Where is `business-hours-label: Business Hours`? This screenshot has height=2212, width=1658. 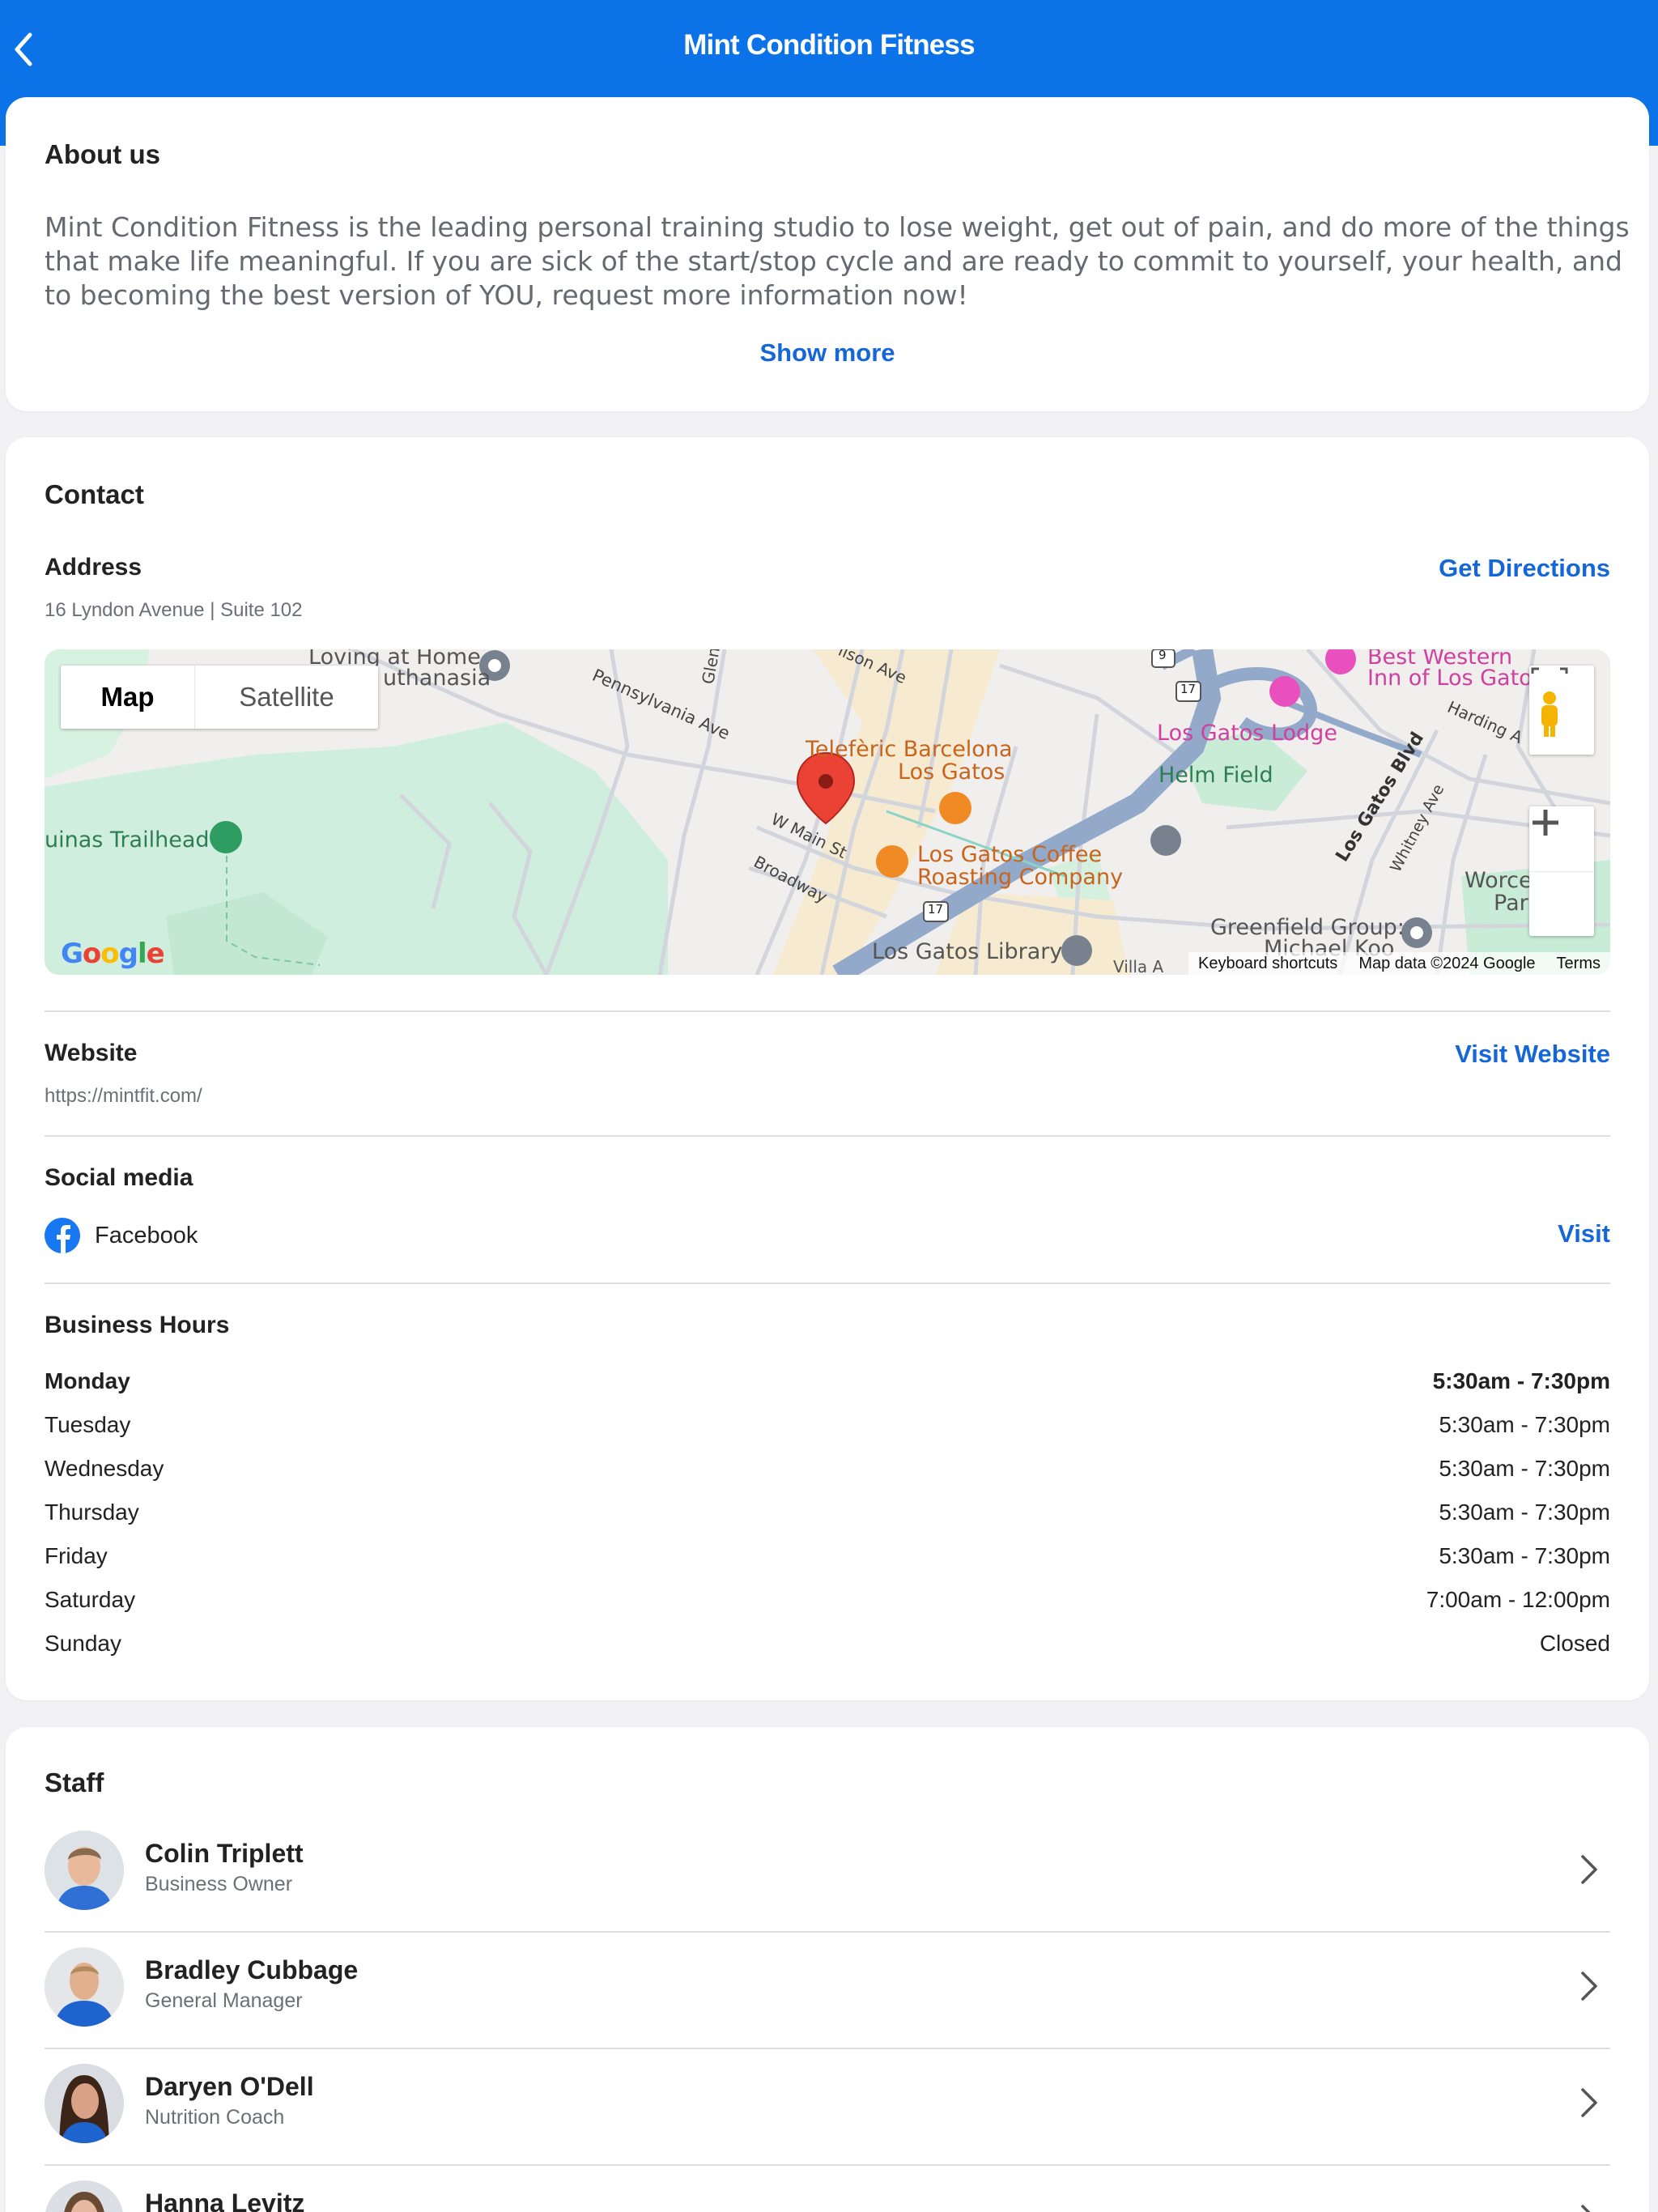 business-hours-label: Business Hours is located at coordinates (137, 1325).